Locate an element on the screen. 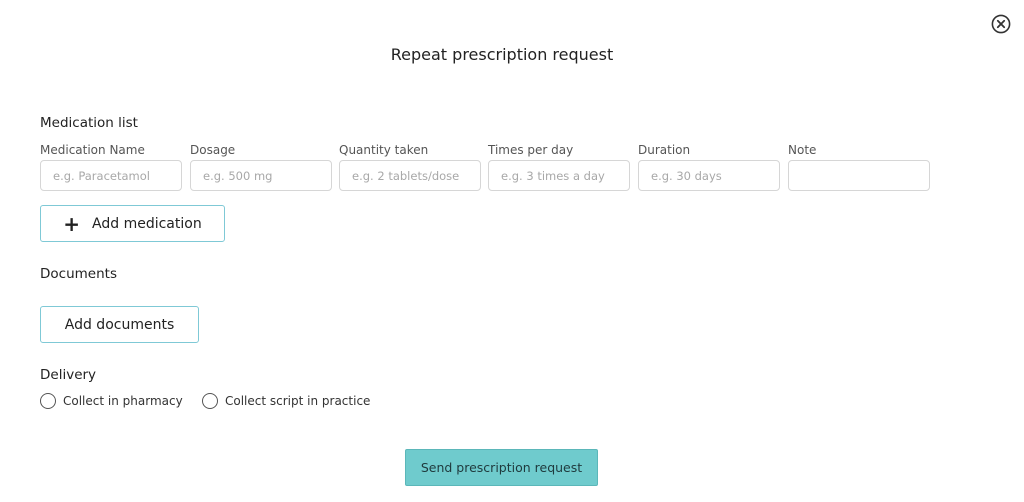 This screenshot has width=1024, height=502. quantity-taken-label: Quantity taken is located at coordinates (384, 150).